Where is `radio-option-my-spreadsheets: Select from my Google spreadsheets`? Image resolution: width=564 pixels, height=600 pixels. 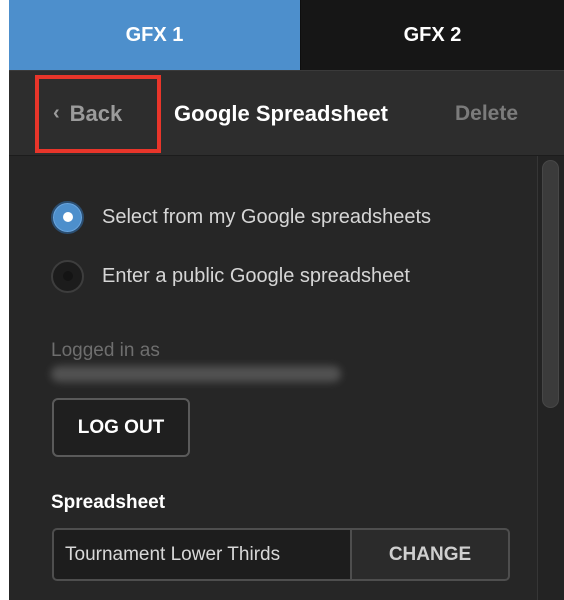 radio-option-my-spreadsheets: Select from my Google spreadsheets is located at coordinates (241, 217).